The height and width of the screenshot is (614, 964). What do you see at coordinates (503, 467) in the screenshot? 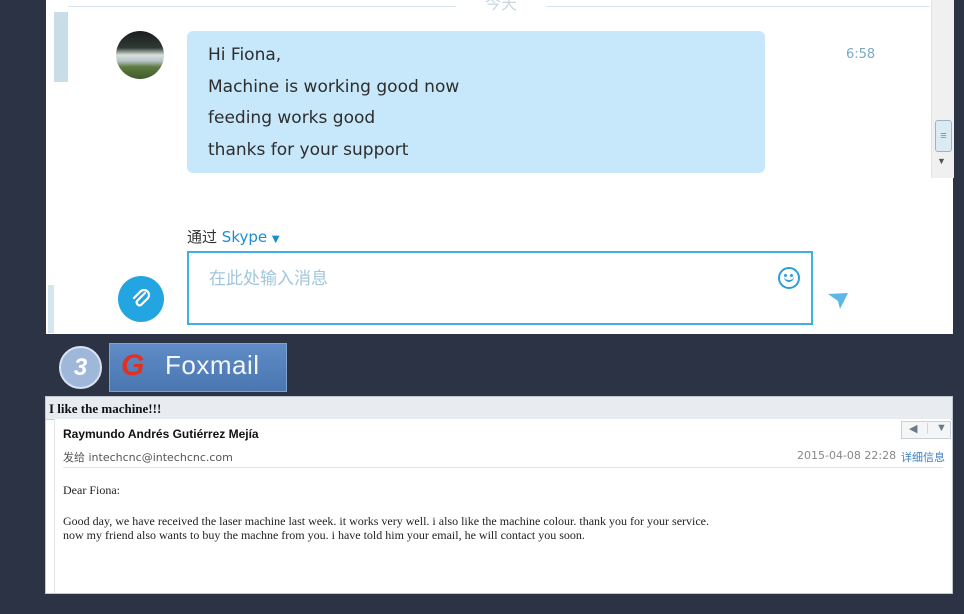
I see `header-separator` at bounding box center [503, 467].